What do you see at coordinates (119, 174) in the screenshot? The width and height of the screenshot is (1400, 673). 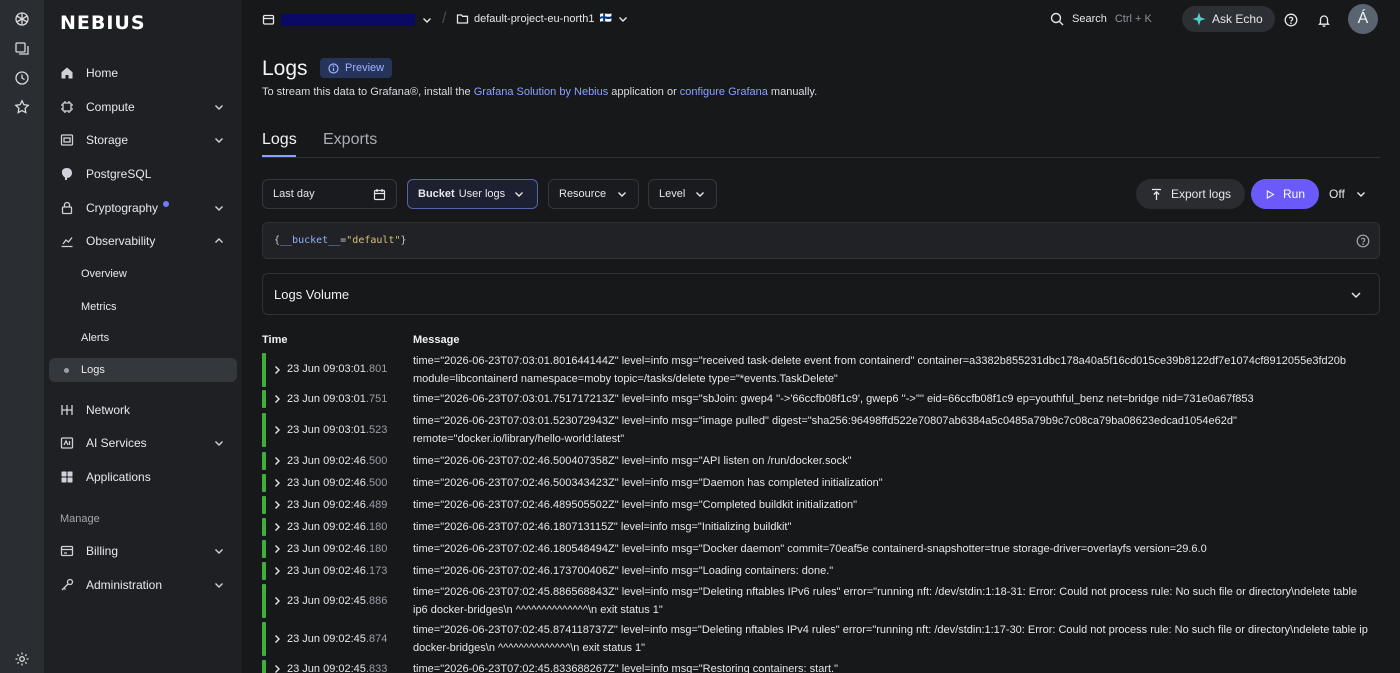 I see `sidebar-item-label: PostgreSQL` at bounding box center [119, 174].